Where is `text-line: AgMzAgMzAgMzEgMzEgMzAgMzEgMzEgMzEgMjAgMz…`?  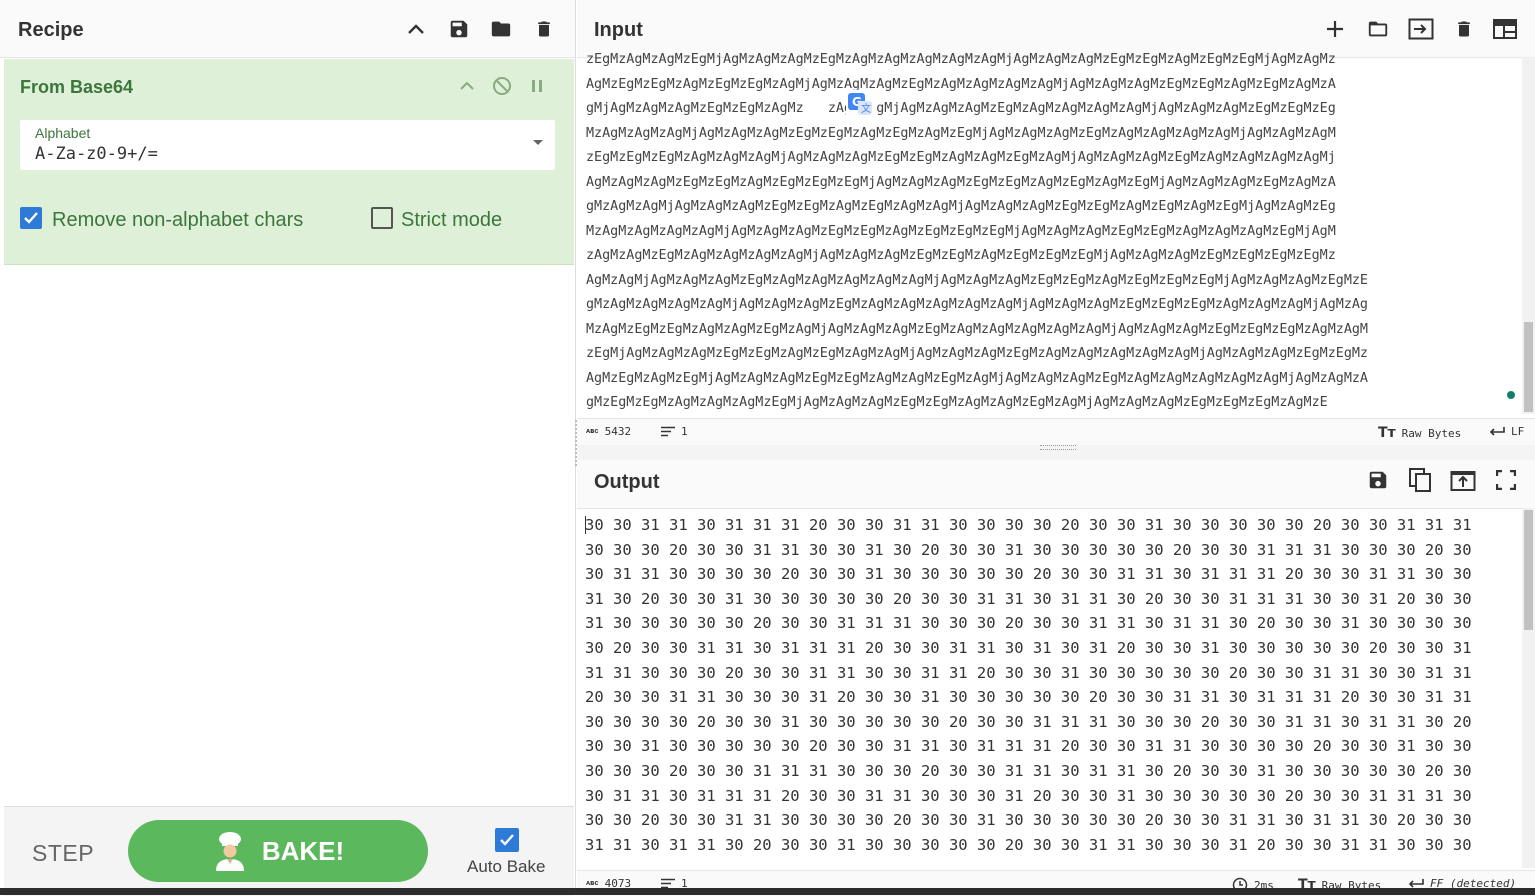
text-line: AgMzAgMzAgMzEgMzEgMzAgMzEgMzEgMzEgMjAgMz… is located at coordinates (961, 182).